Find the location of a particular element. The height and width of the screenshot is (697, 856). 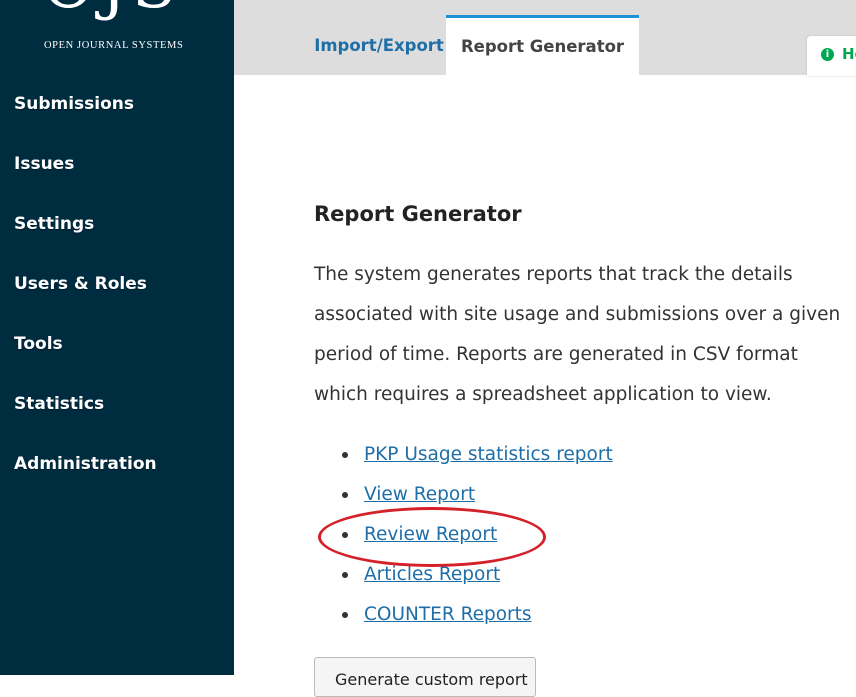

sidebar-item-tools: Tools is located at coordinates (38, 344).